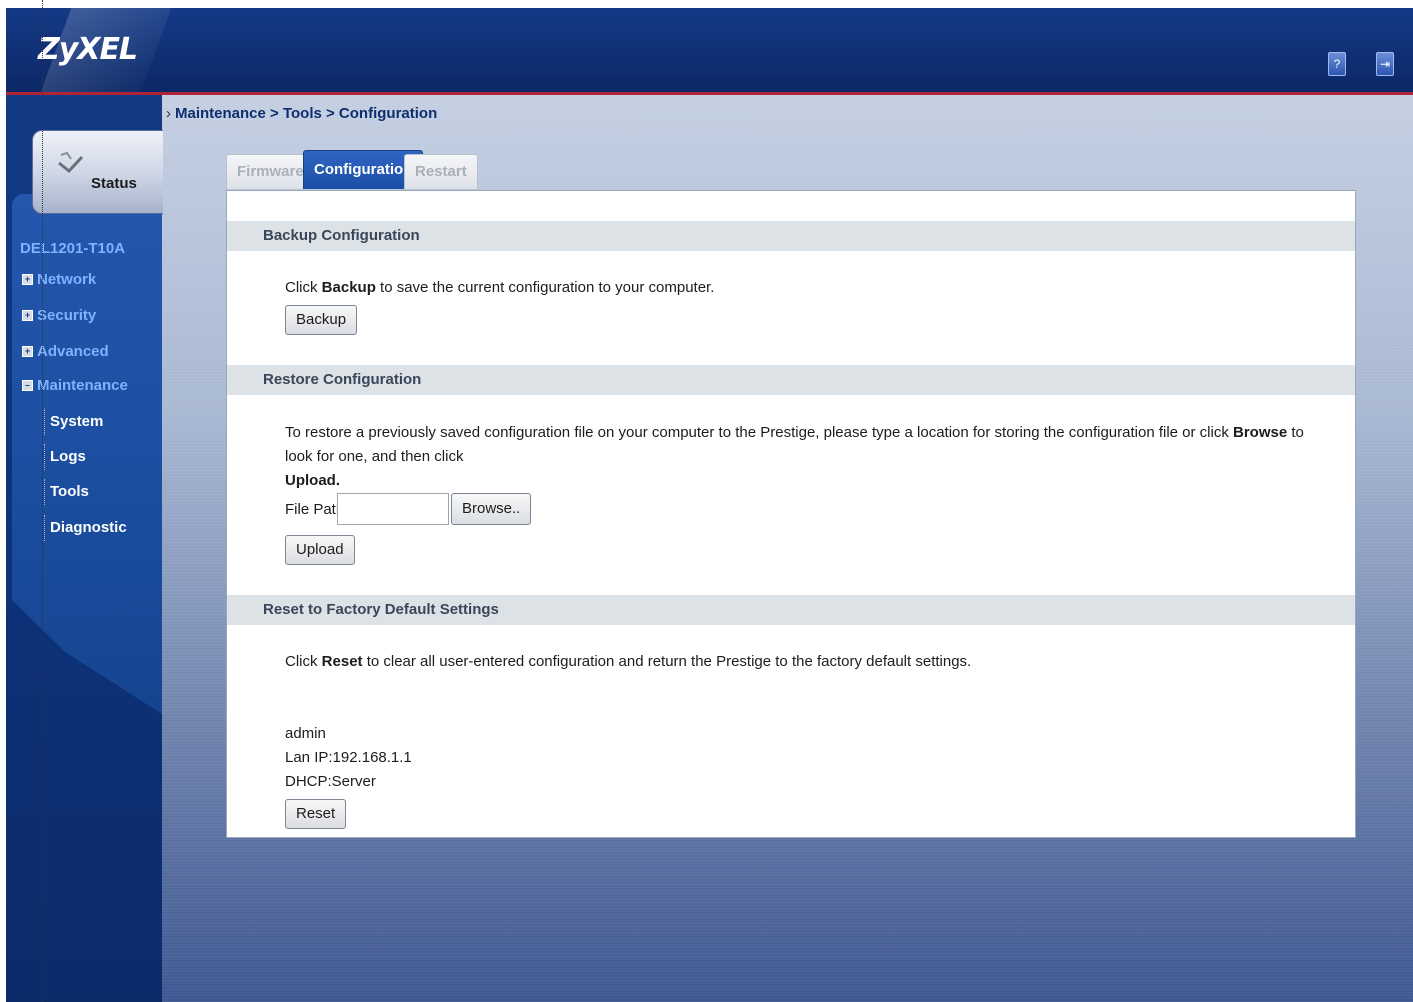 The height and width of the screenshot is (1002, 1413). Describe the element at coordinates (316, 814) in the screenshot. I see `reset-button: Reset` at that location.